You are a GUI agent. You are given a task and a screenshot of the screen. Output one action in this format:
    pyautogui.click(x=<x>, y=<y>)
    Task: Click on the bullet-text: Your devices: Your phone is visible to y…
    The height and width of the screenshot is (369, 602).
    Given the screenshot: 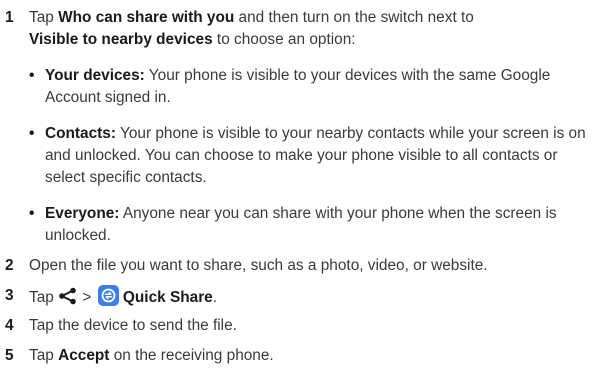 What is the action you would take?
    pyautogui.click(x=322, y=87)
    